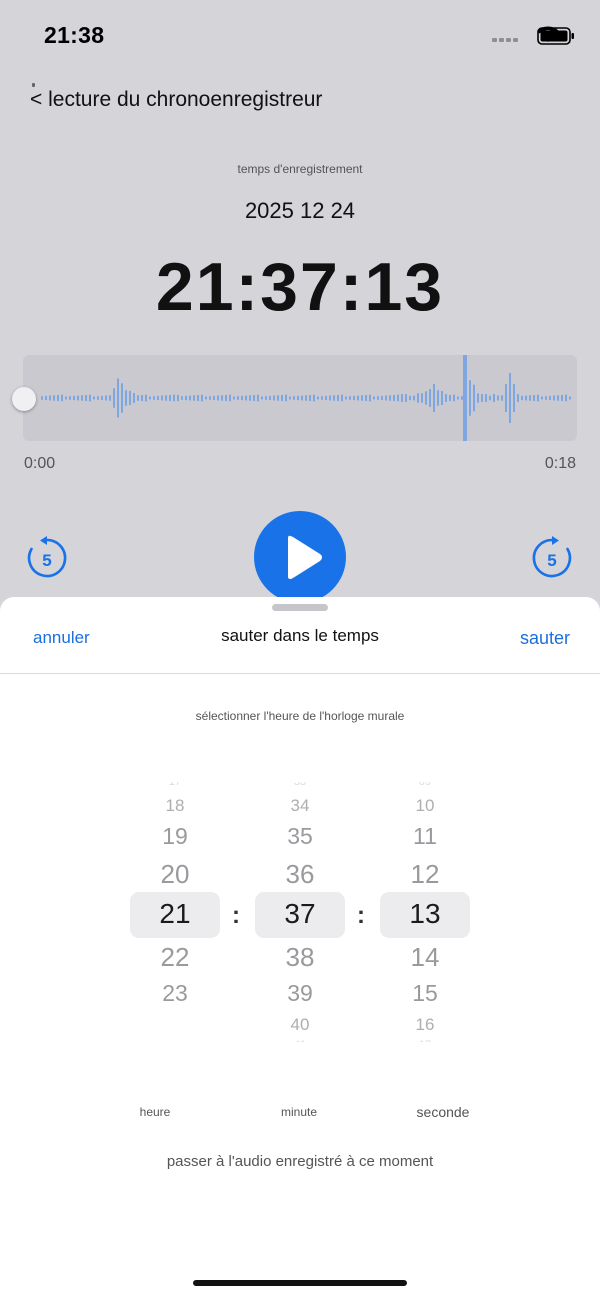 This screenshot has width=600, height=1299. What do you see at coordinates (47, 558) in the screenshot?
I see `skip-back-button: 5` at bounding box center [47, 558].